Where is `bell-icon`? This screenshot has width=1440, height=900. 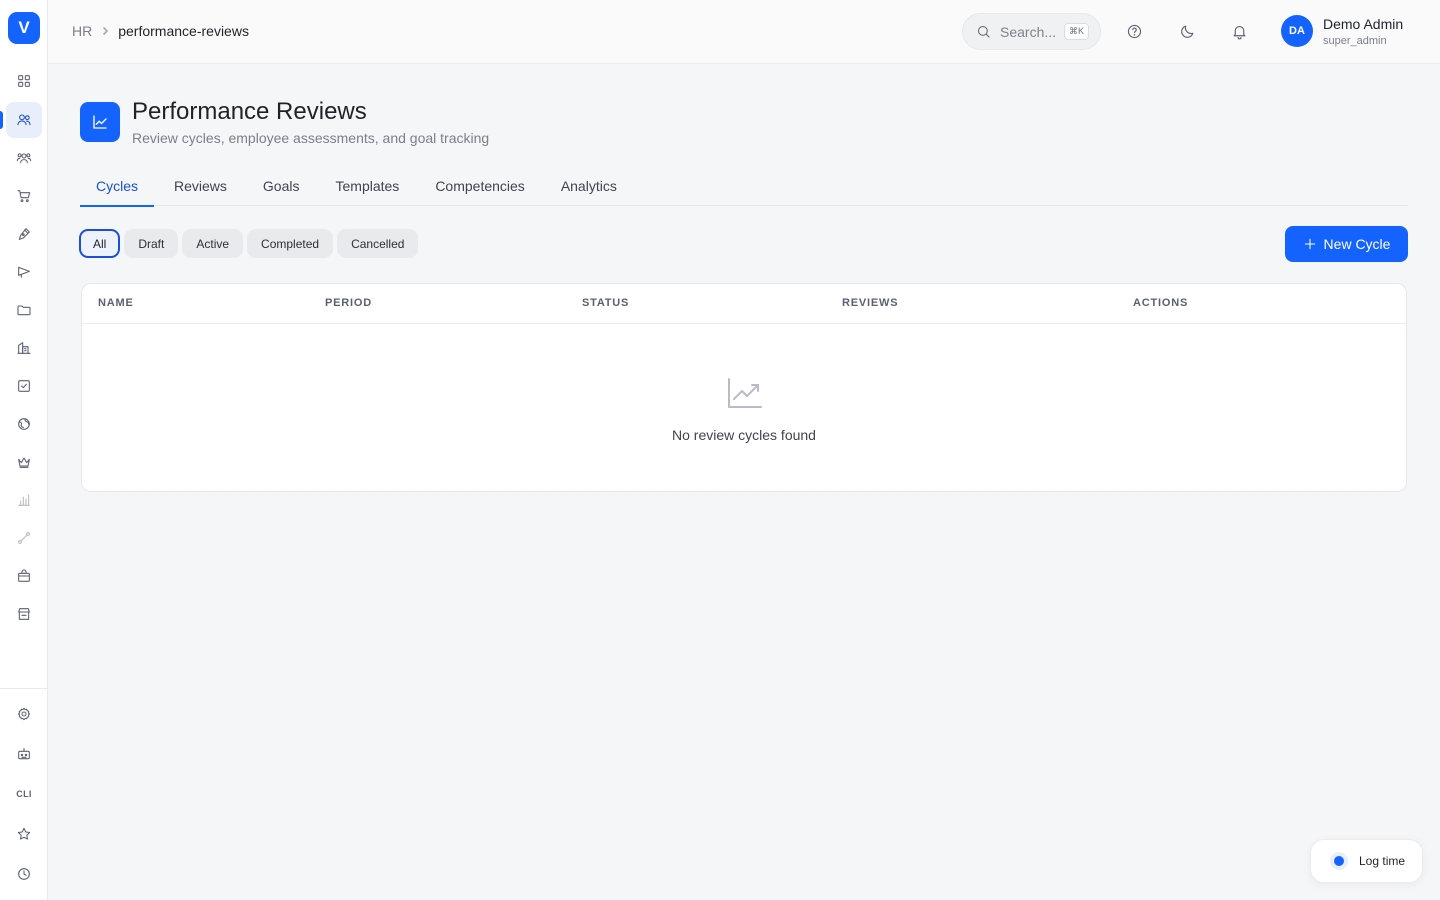
bell-icon is located at coordinates (1239, 32).